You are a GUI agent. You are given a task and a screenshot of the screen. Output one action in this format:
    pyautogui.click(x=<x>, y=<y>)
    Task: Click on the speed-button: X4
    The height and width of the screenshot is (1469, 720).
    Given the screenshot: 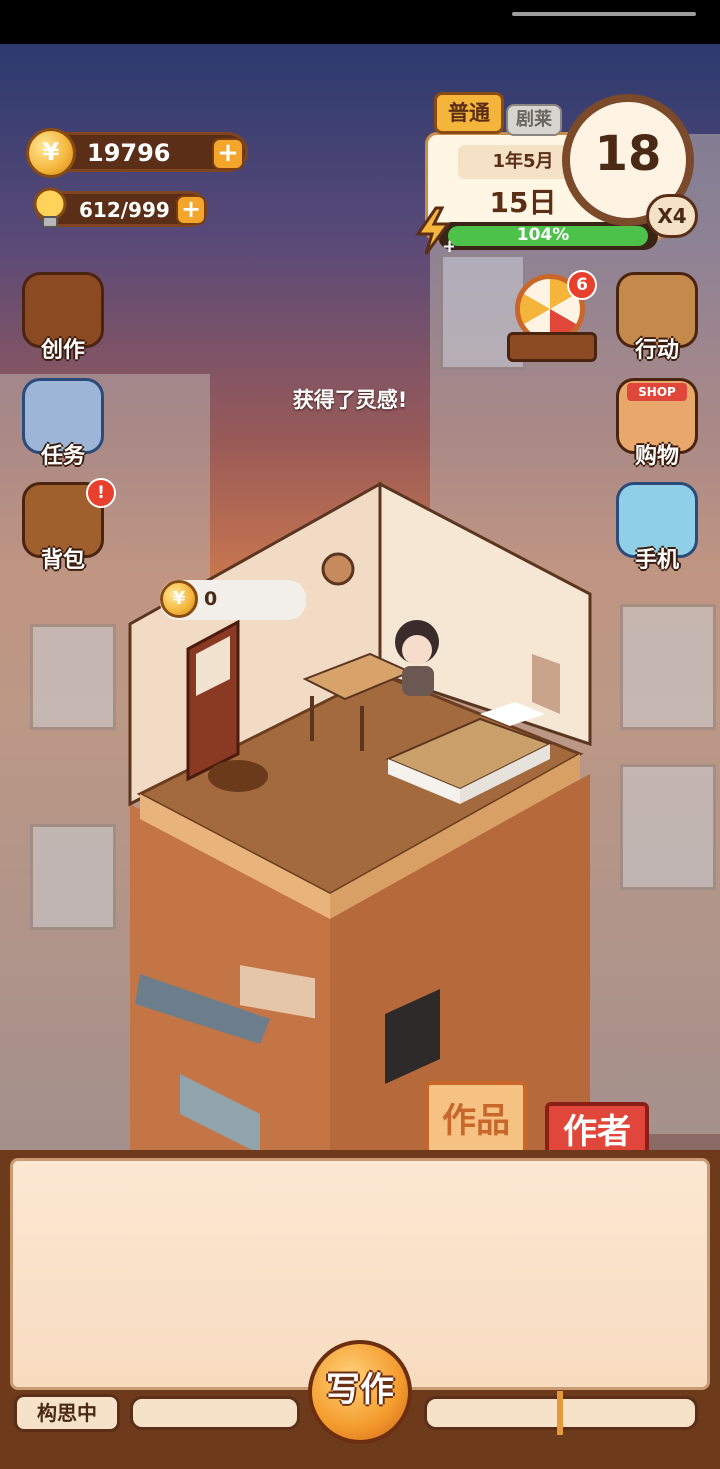 What is the action you would take?
    pyautogui.click(x=672, y=216)
    